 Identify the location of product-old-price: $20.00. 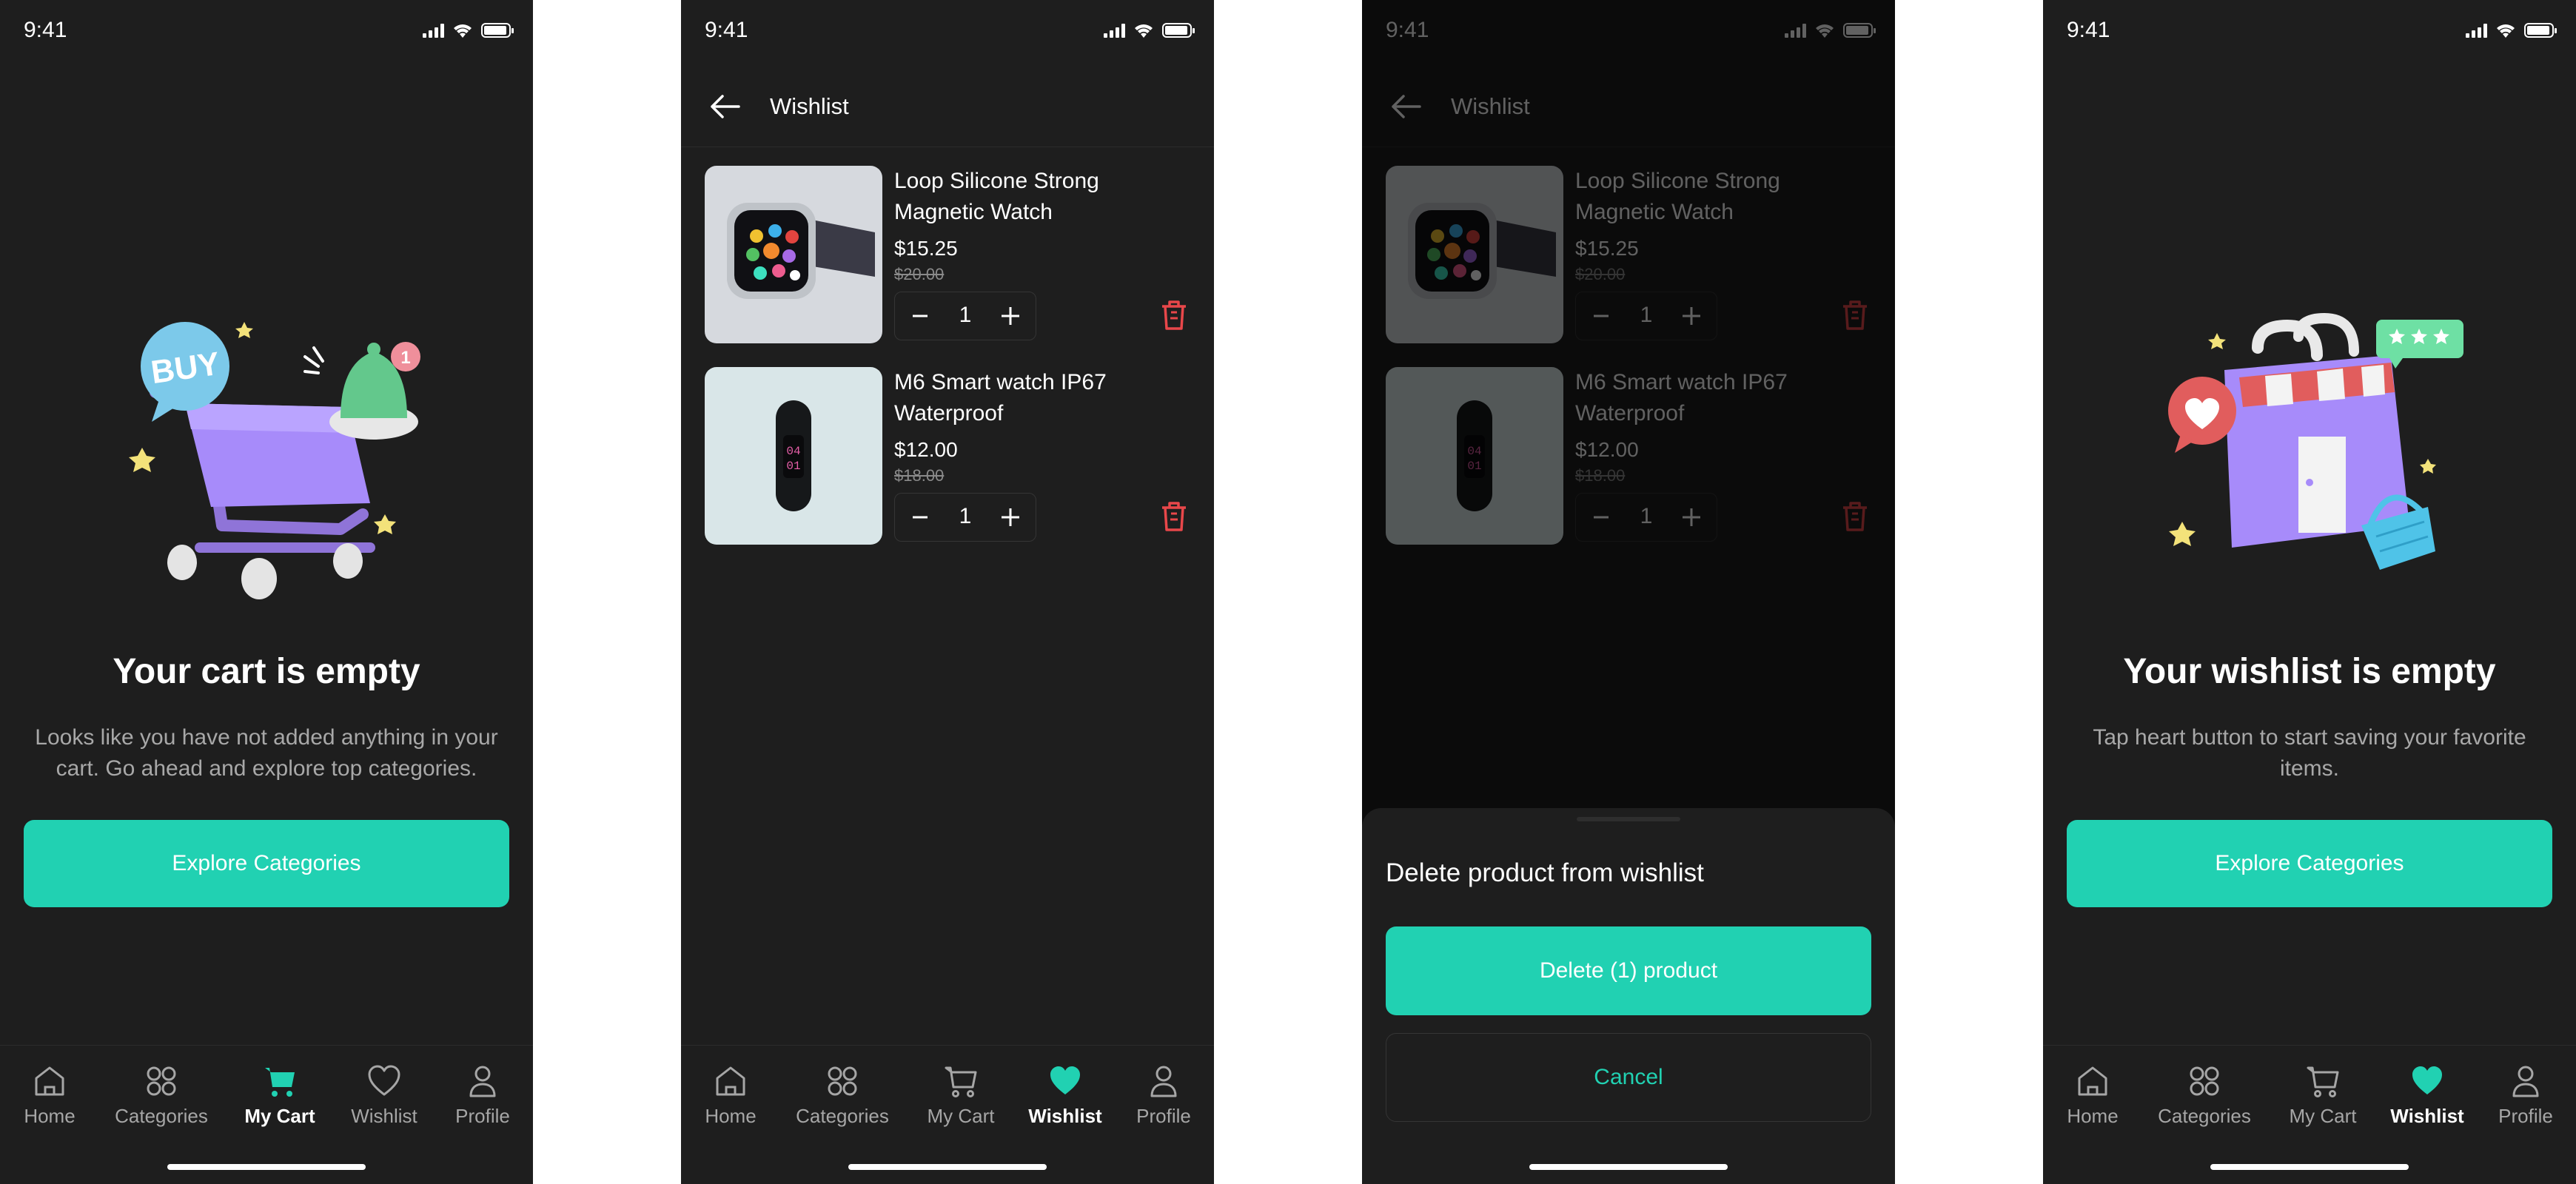
(919, 274).